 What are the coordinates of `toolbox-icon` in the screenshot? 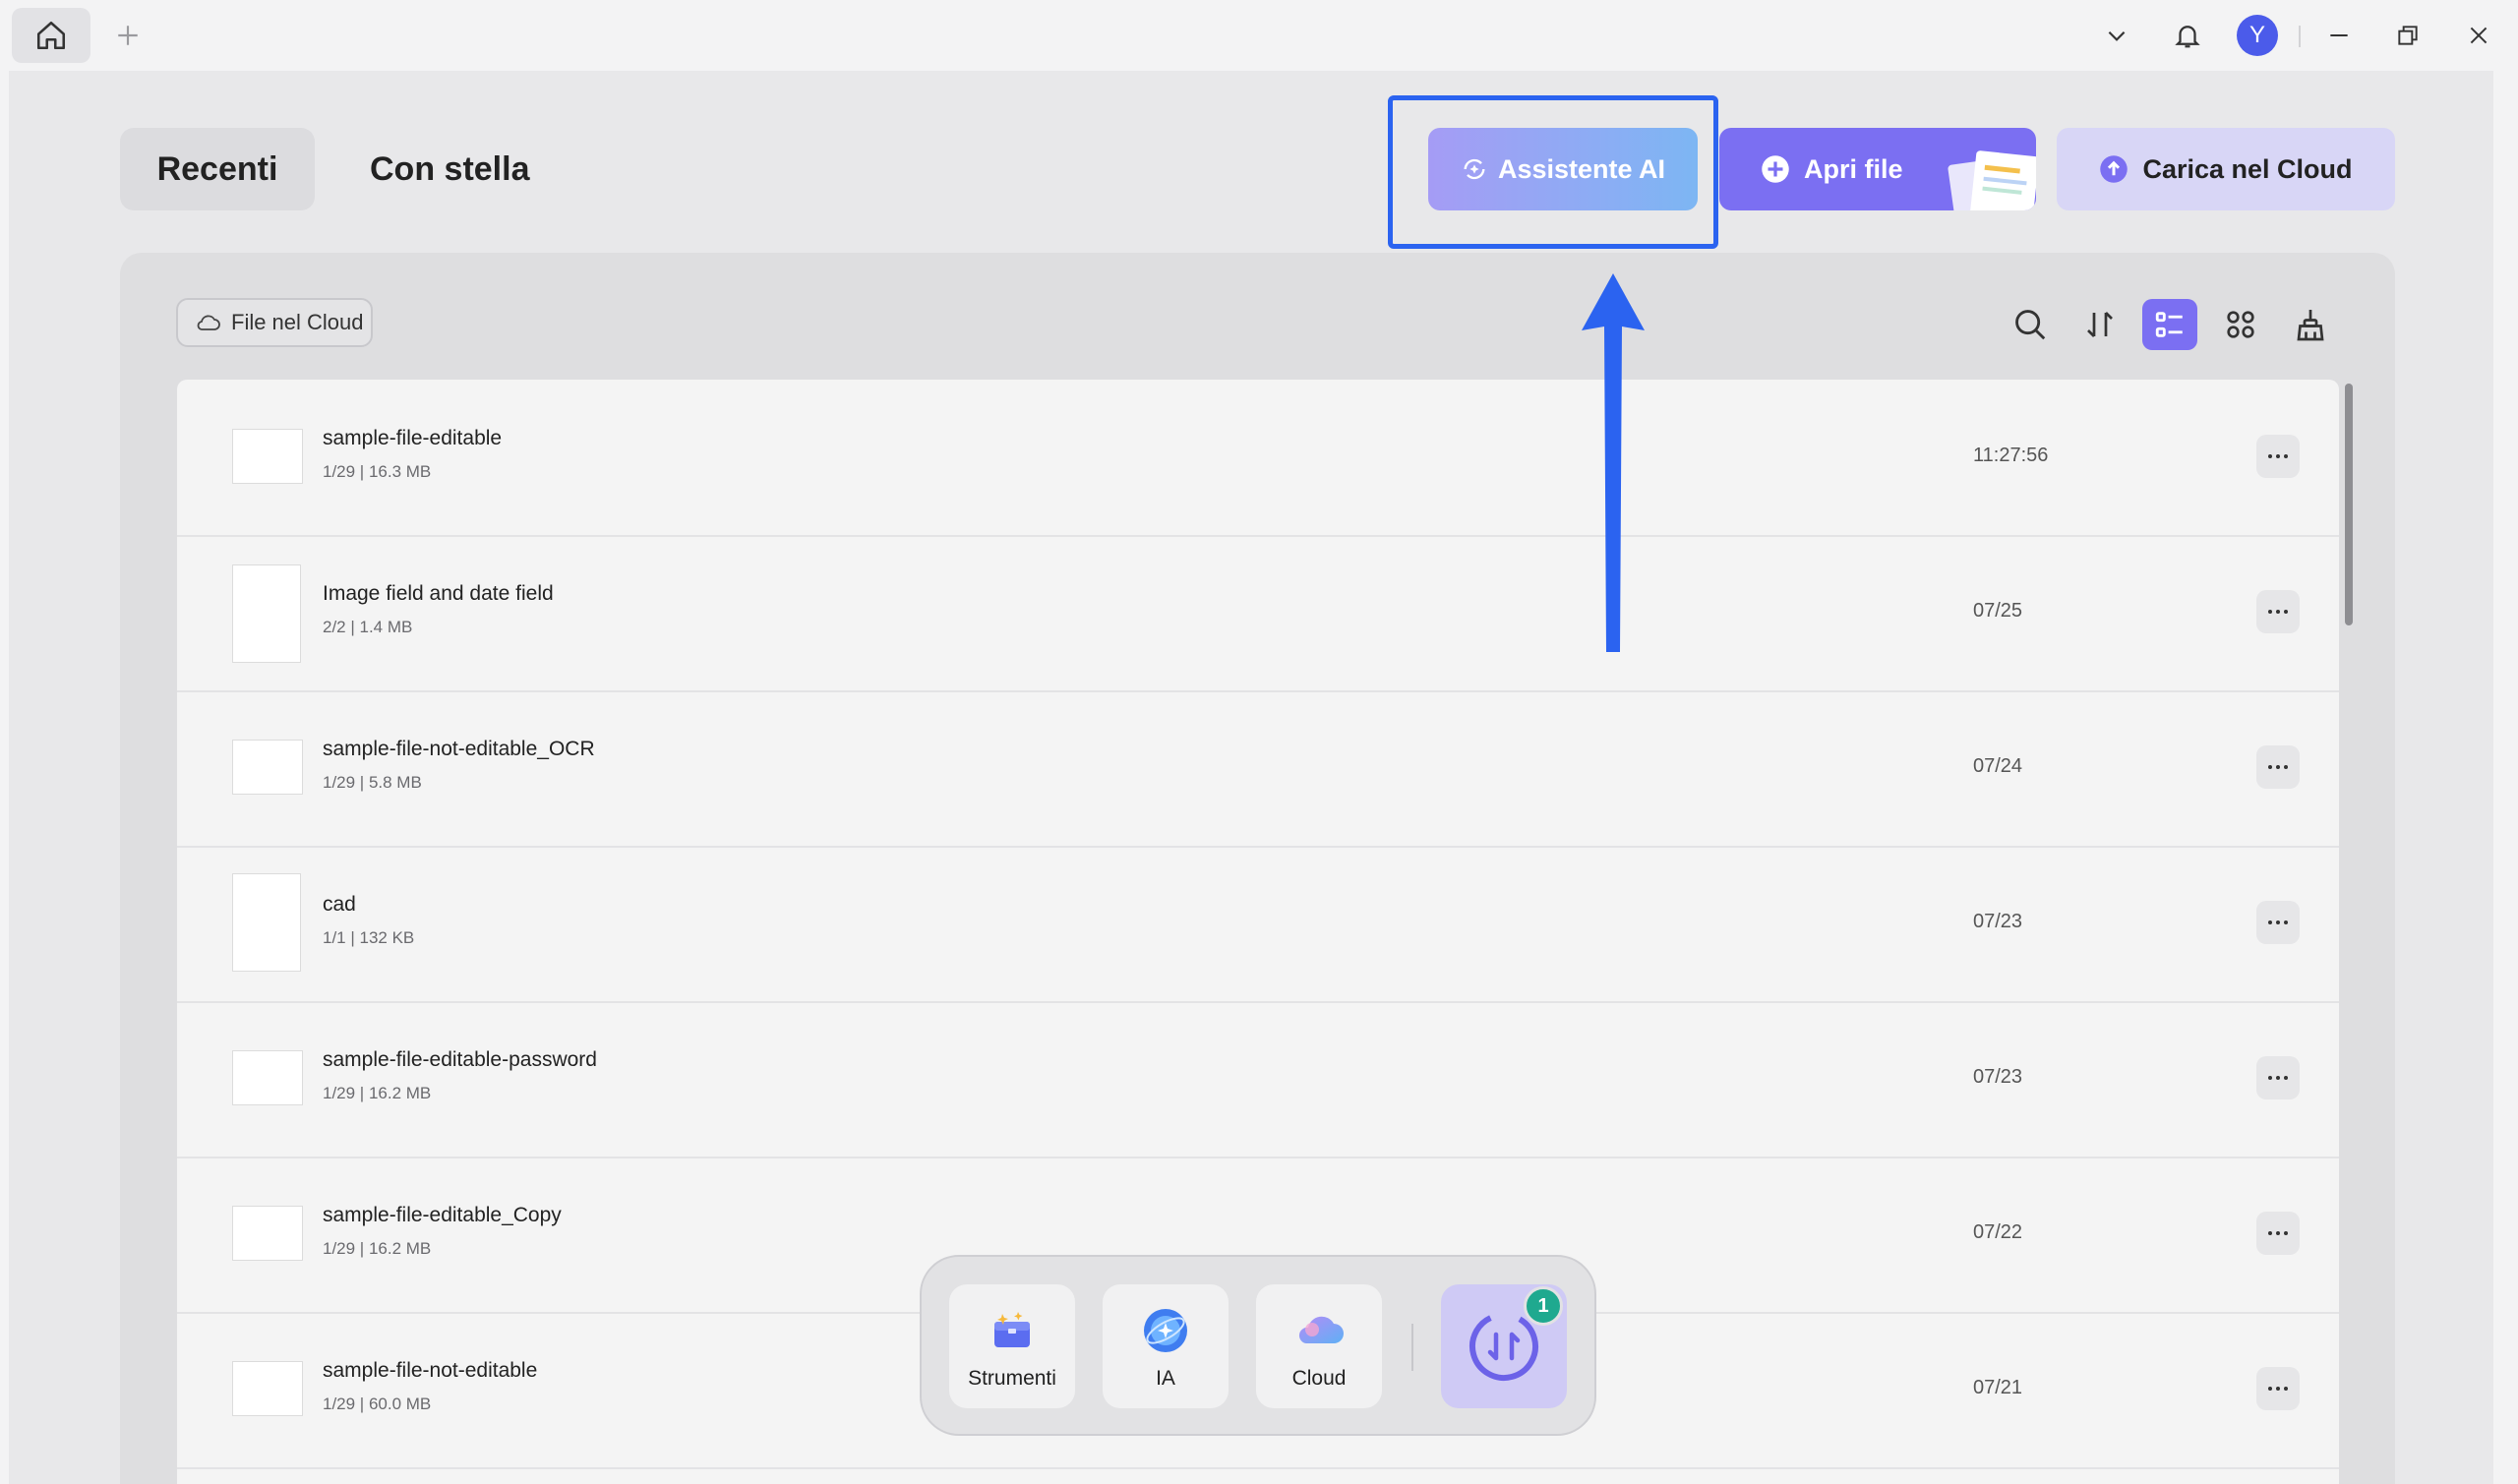 It's located at (1012, 1330).